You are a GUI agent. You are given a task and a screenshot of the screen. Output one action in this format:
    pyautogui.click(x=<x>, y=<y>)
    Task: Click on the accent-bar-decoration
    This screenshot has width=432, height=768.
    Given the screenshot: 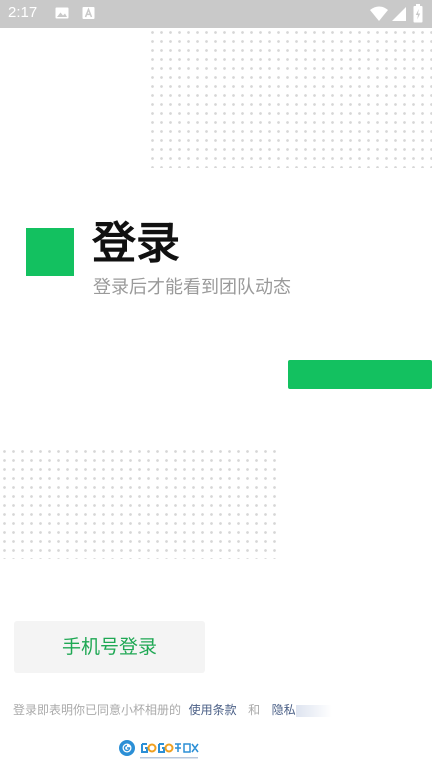 What is the action you would take?
    pyautogui.click(x=360, y=374)
    